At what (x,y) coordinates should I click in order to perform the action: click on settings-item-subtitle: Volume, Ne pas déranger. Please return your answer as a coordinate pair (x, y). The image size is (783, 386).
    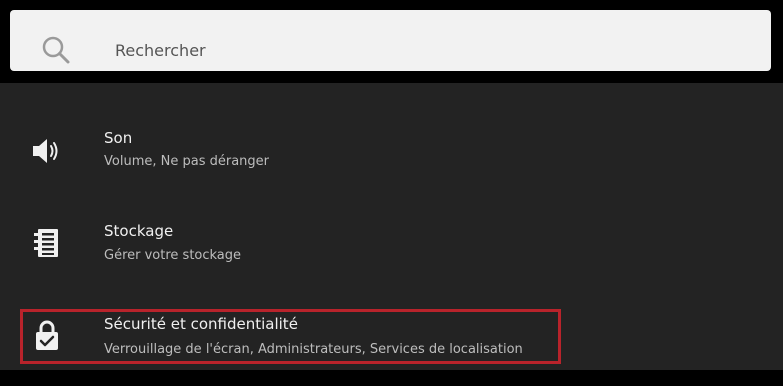
    Looking at the image, I should click on (186, 161).